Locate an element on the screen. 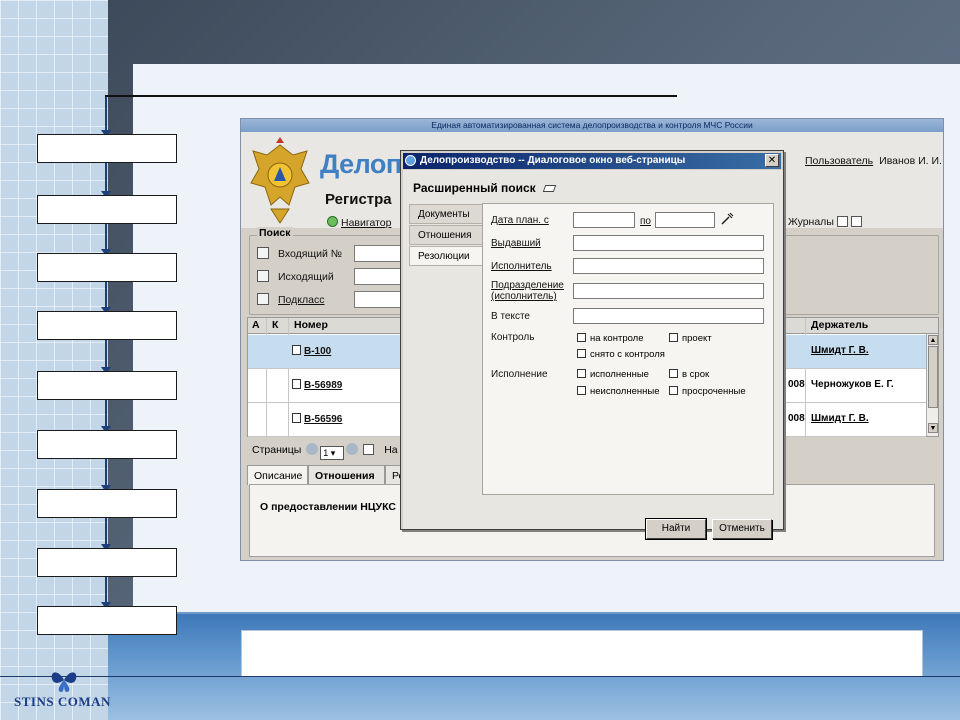 This screenshot has height=720, width=960. document-description: О предоставлении НЦУКС is located at coordinates (328, 507).